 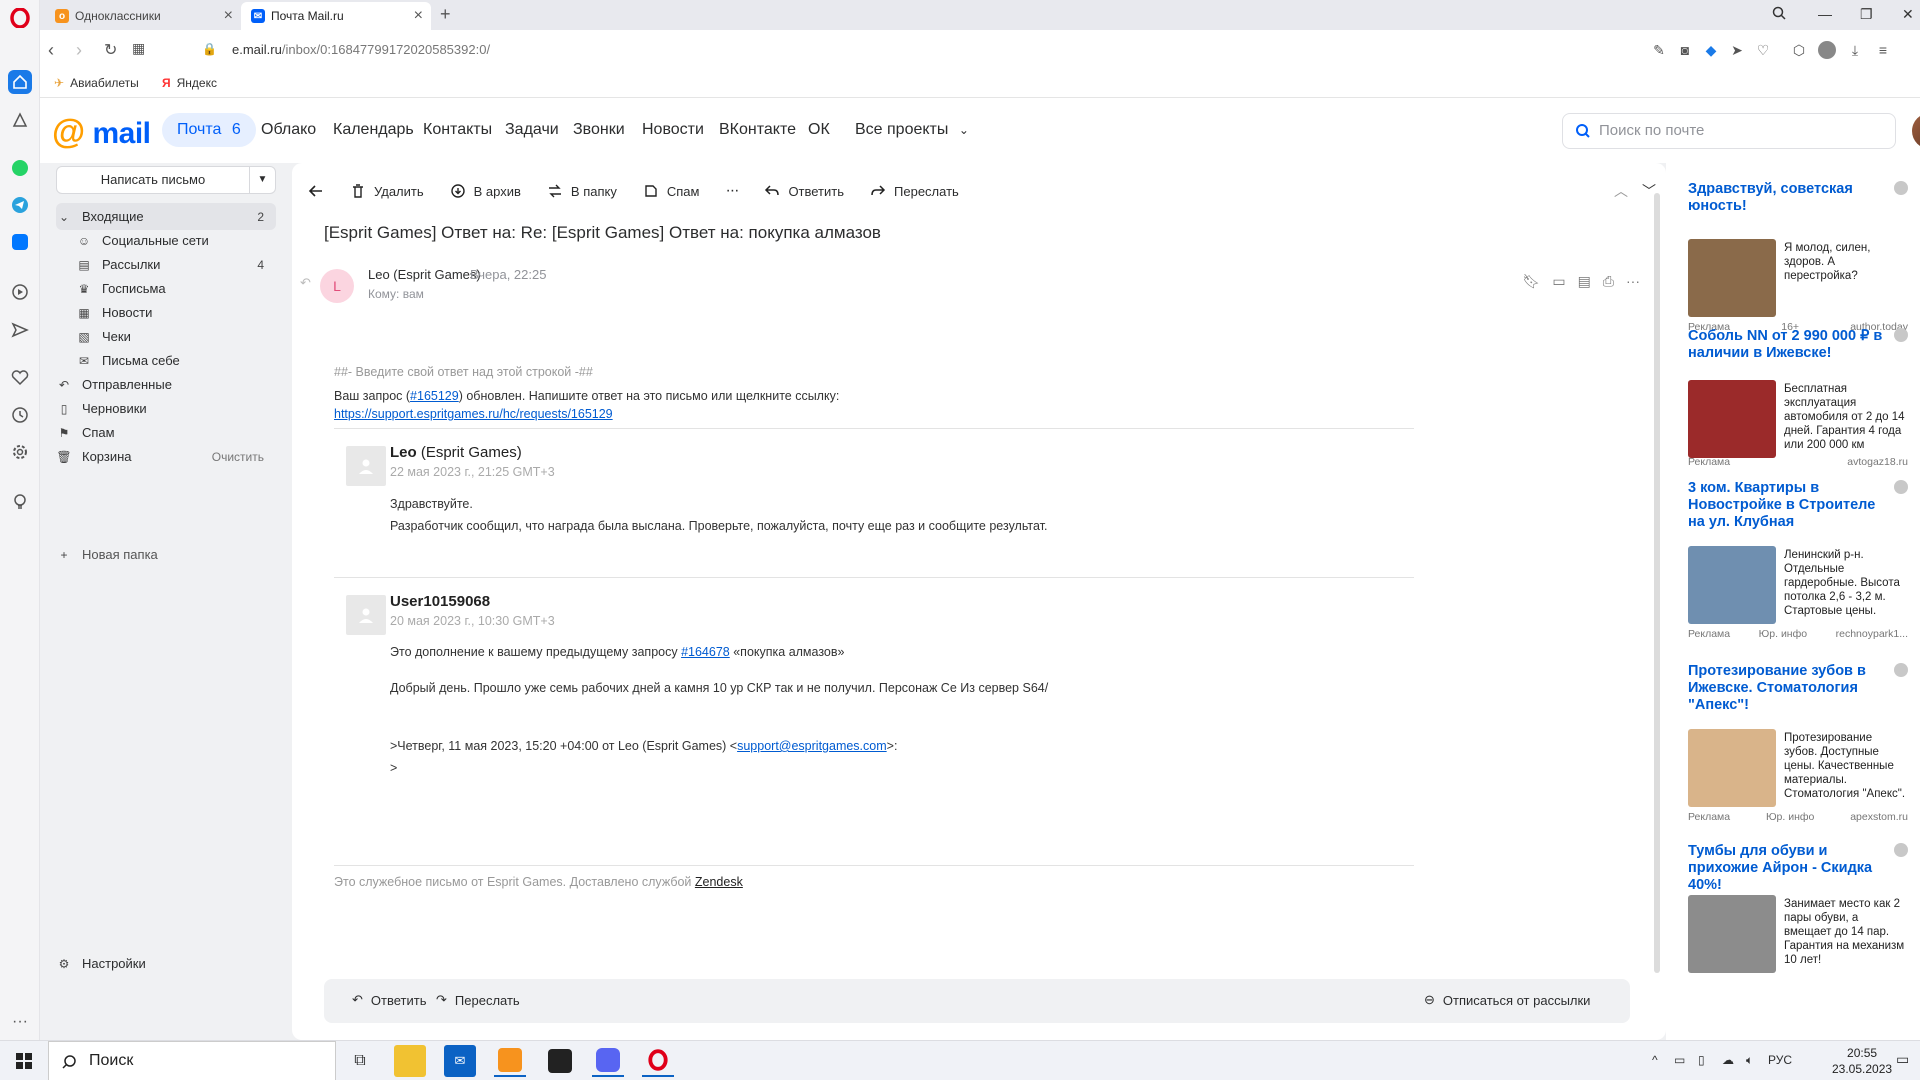 What do you see at coordinates (166, 240) in the screenshot?
I see `folder-item: ☺ Социальные сети` at bounding box center [166, 240].